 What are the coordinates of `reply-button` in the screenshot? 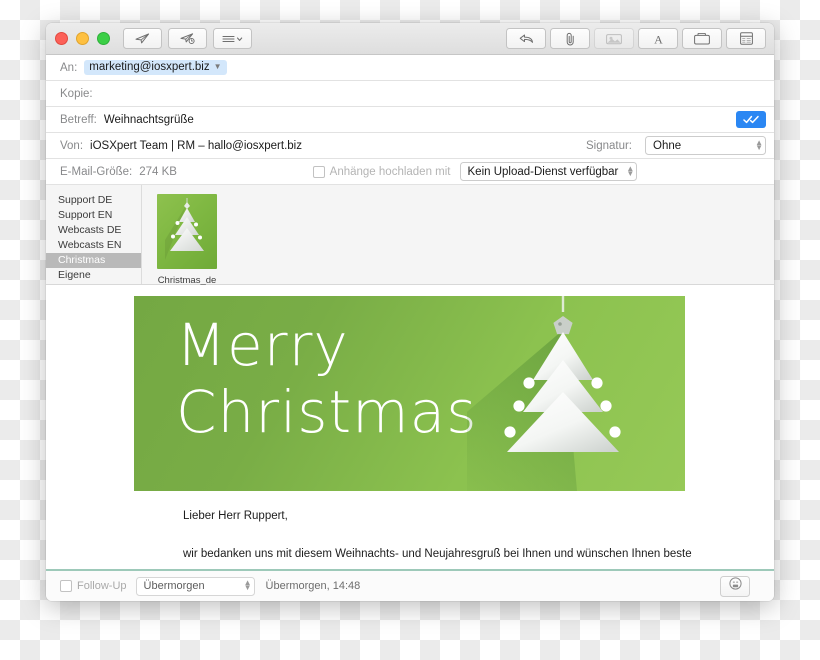 It's located at (526, 38).